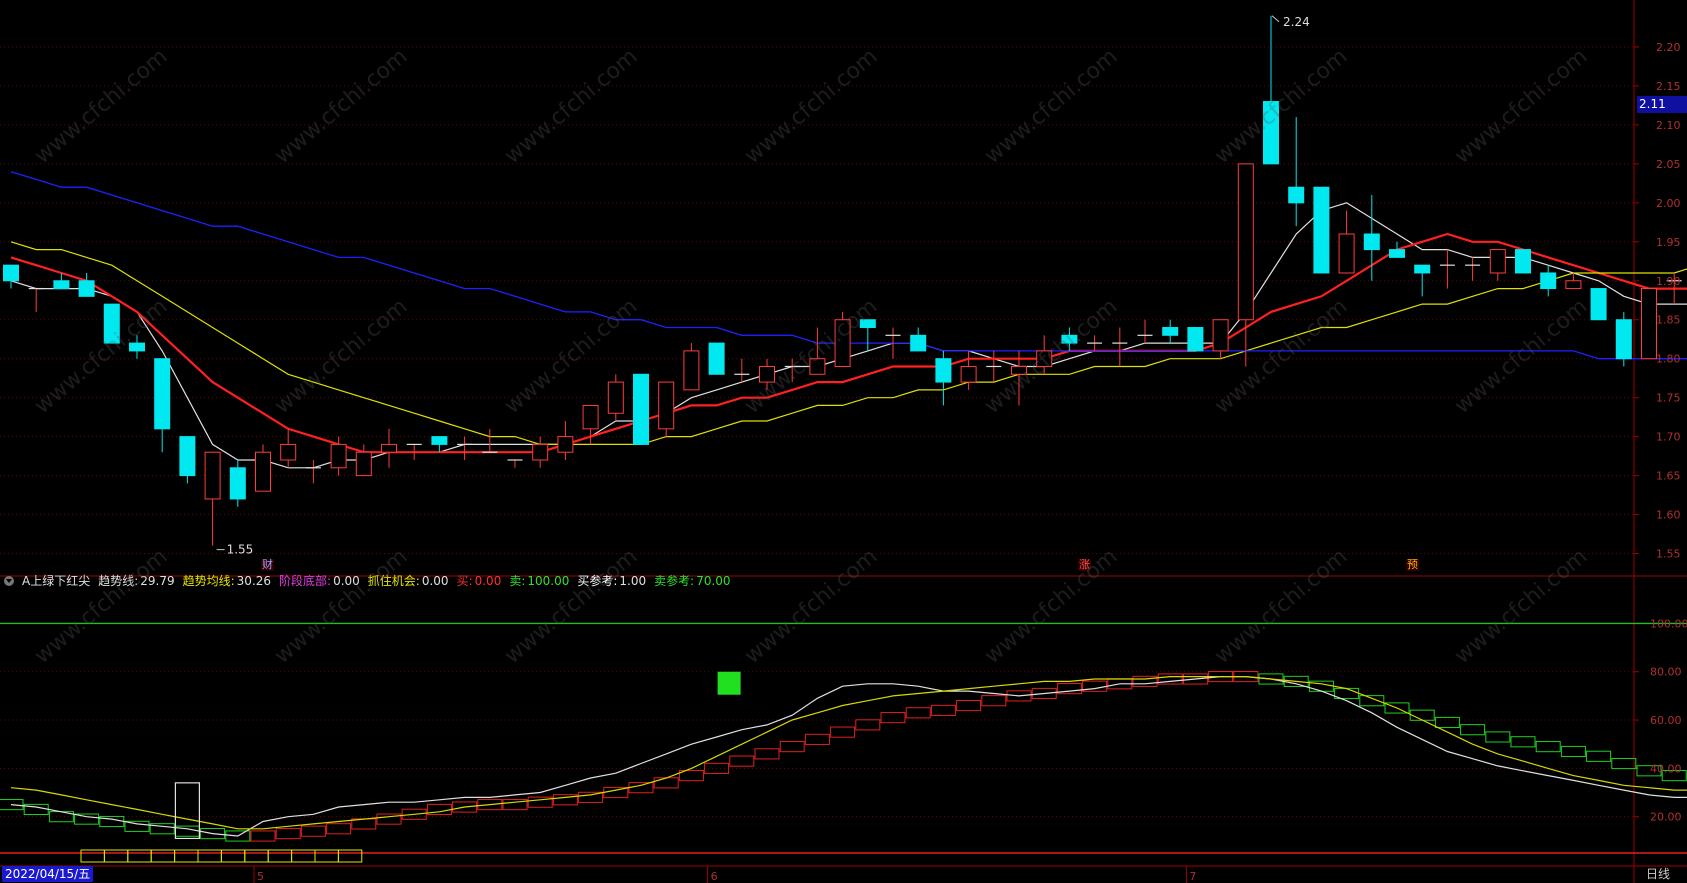 This screenshot has width=1687, height=883. Describe the element at coordinates (1084, 565) in the screenshot. I see `event-marker-limit-up: 涨` at that location.